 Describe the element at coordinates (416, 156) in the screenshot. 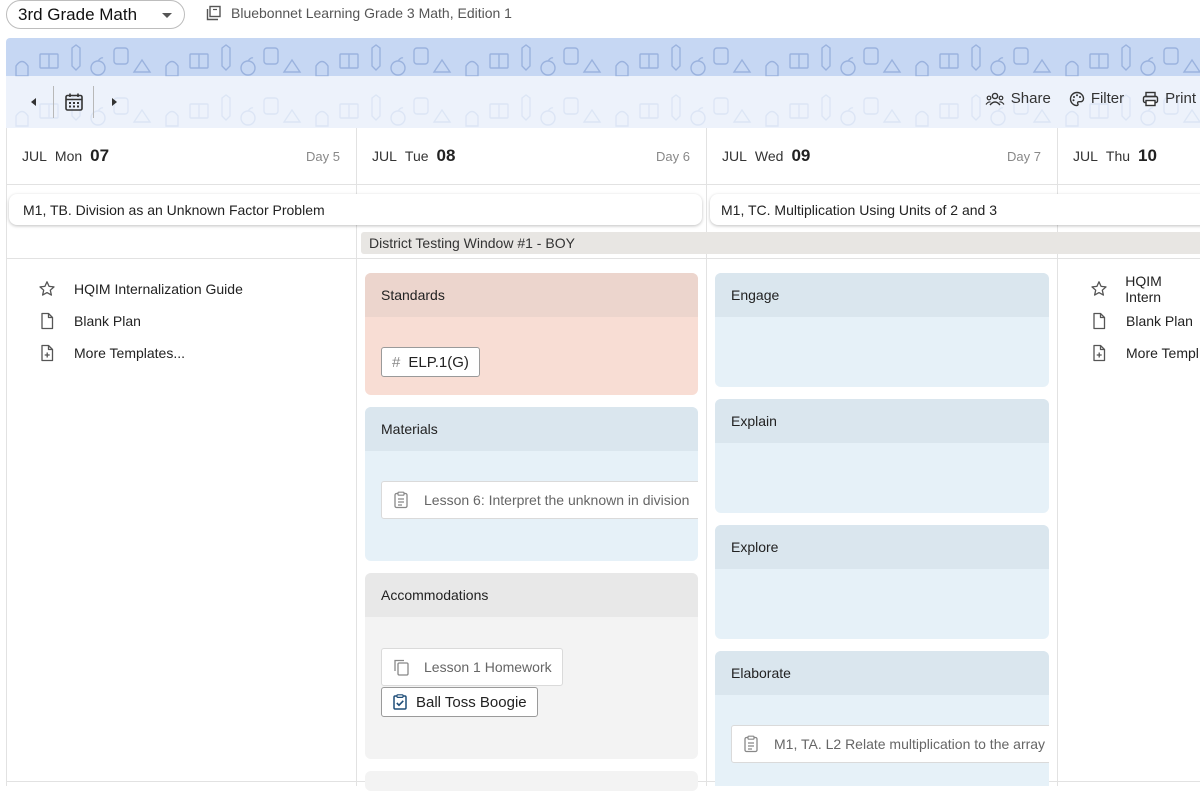

I see `day-weekday: Tue` at that location.